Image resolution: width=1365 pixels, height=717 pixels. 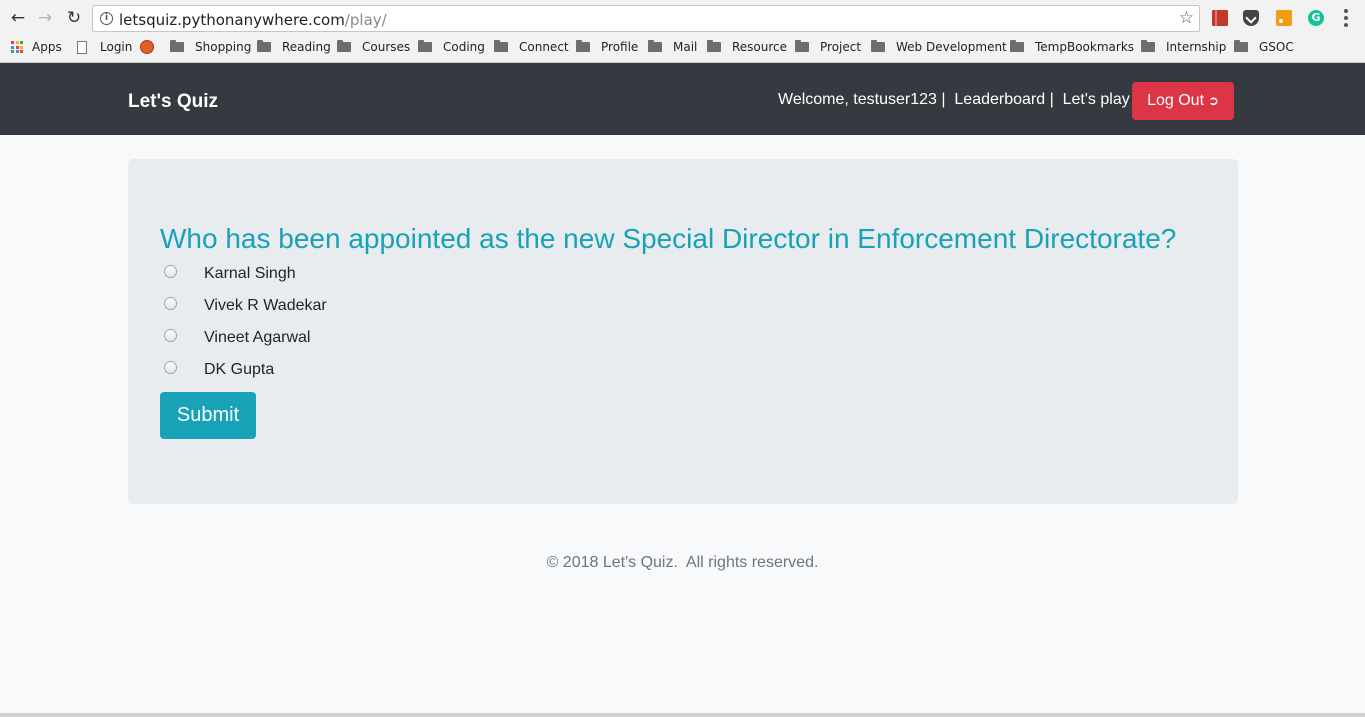 I want to click on bookmark-label: Coding, so click(x=464, y=47).